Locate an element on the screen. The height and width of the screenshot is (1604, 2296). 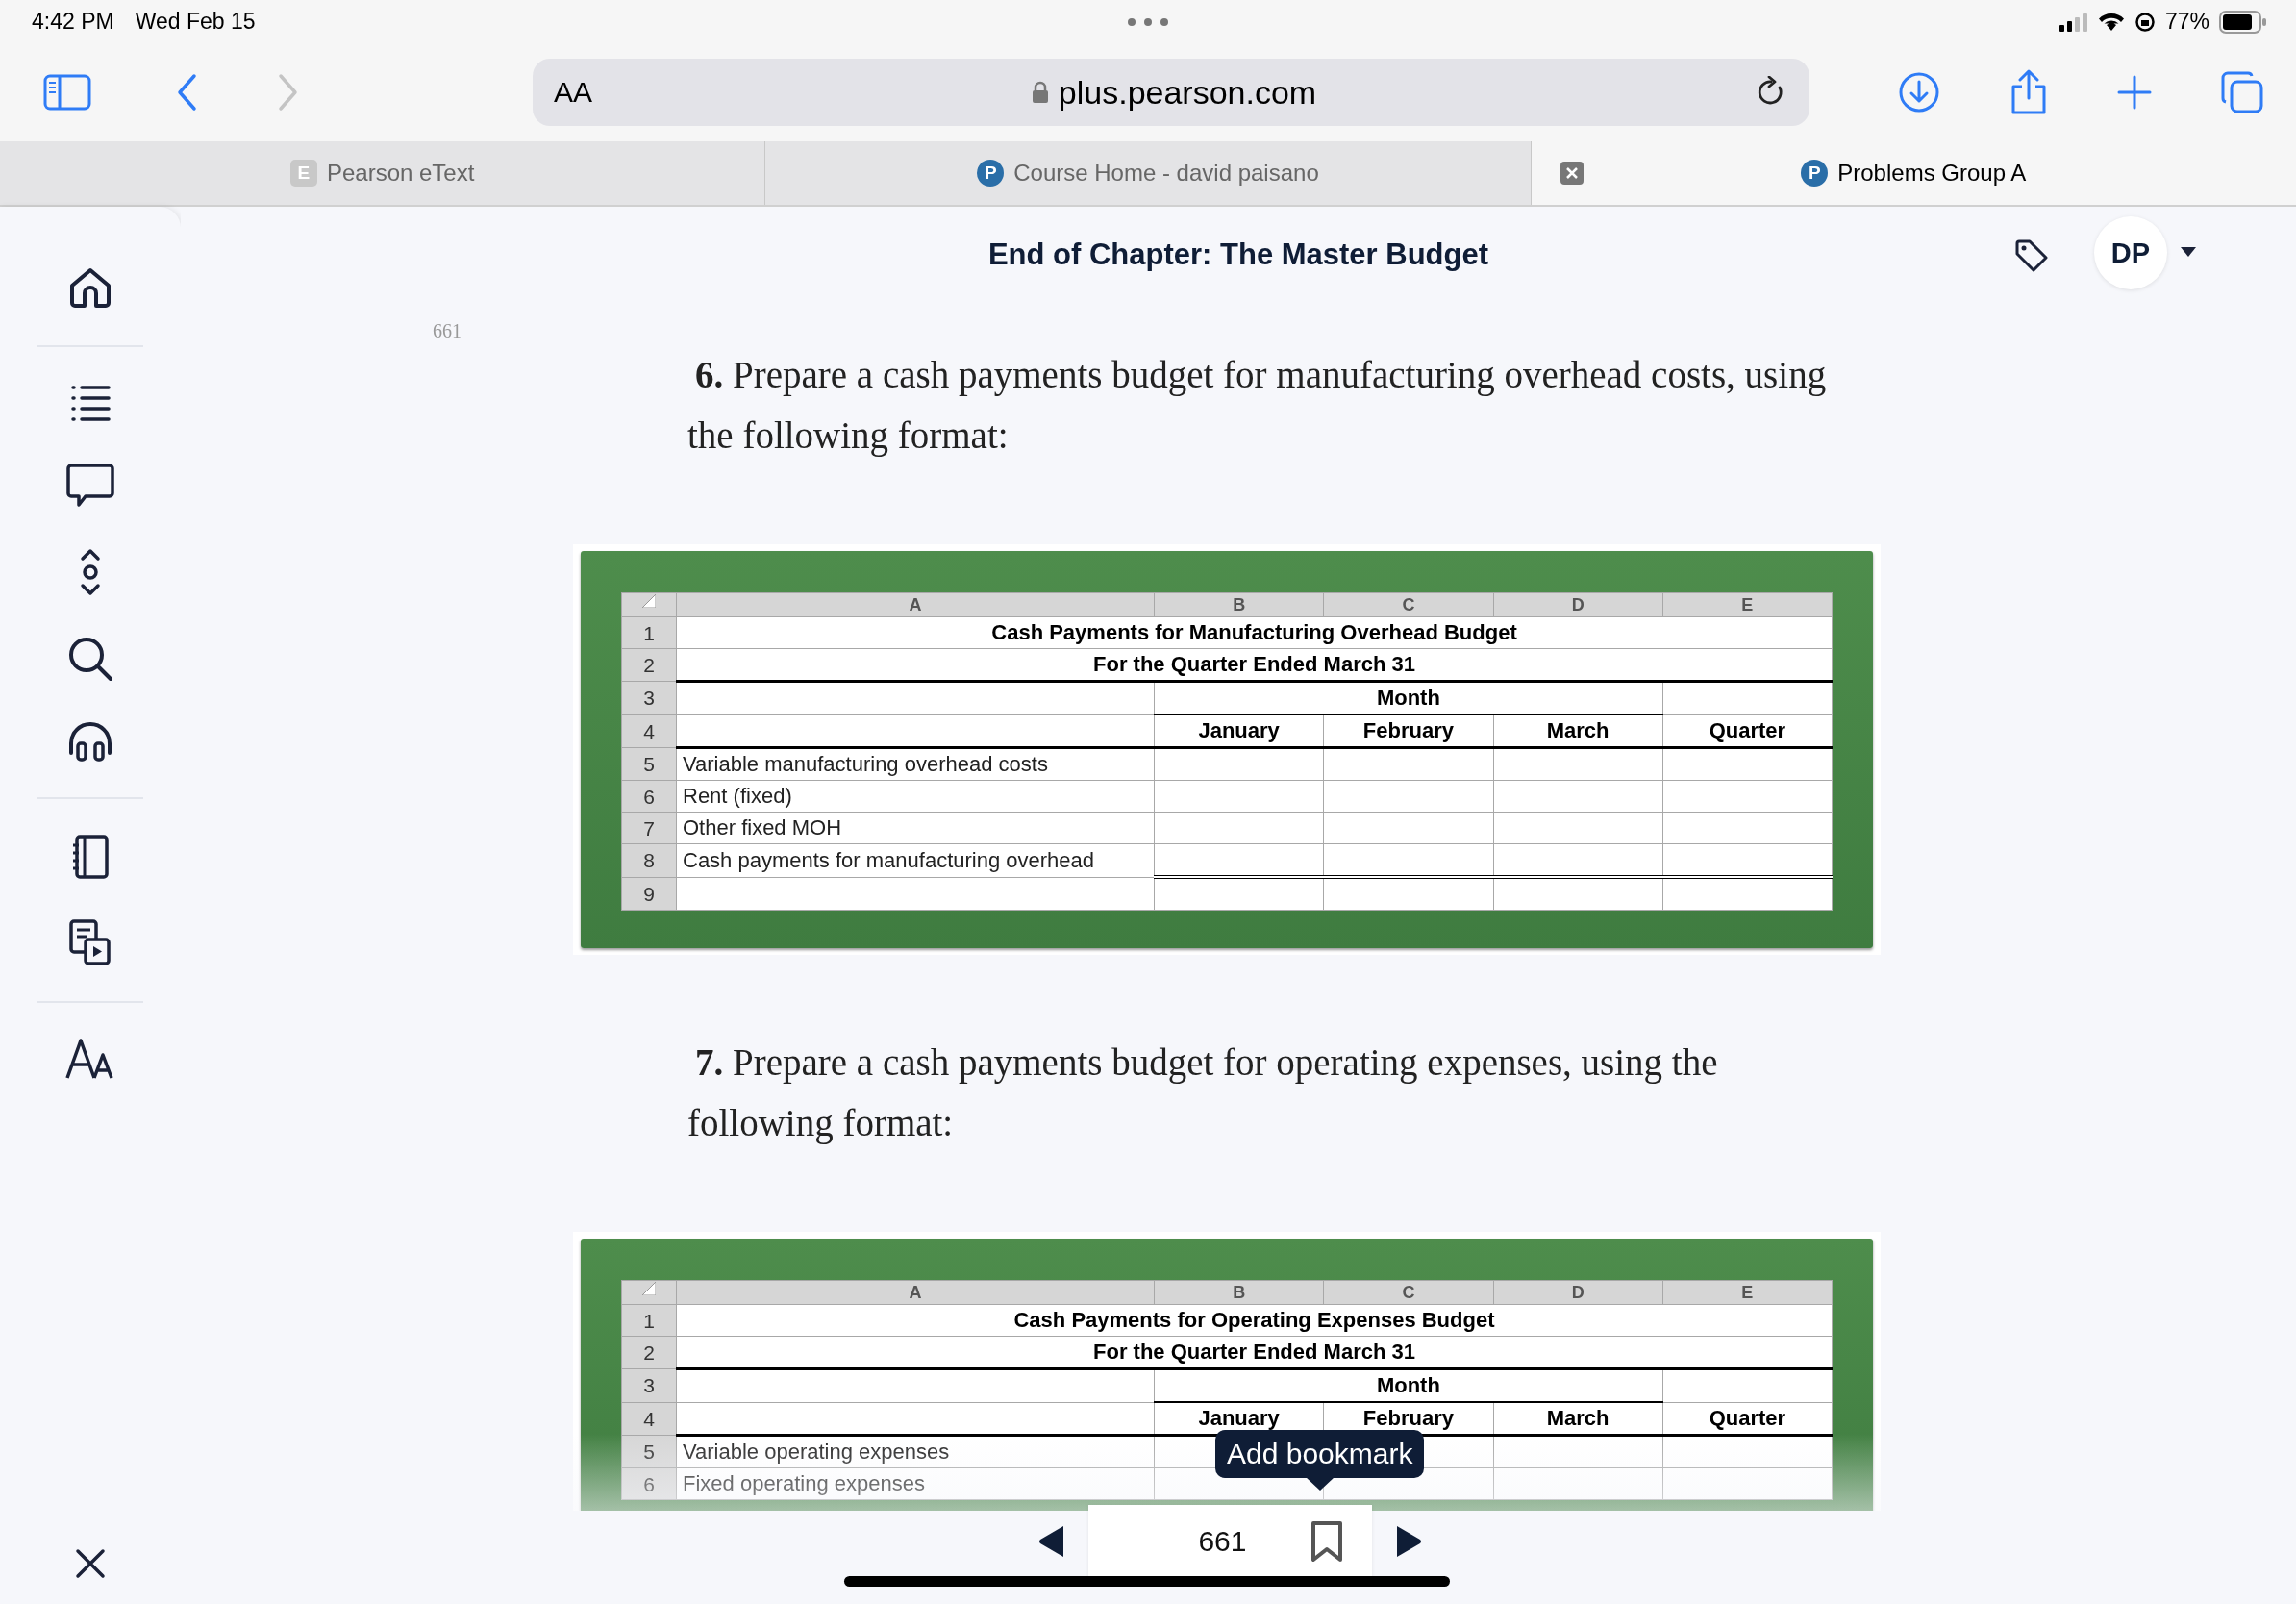
close-icon is located at coordinates (90, 1563).